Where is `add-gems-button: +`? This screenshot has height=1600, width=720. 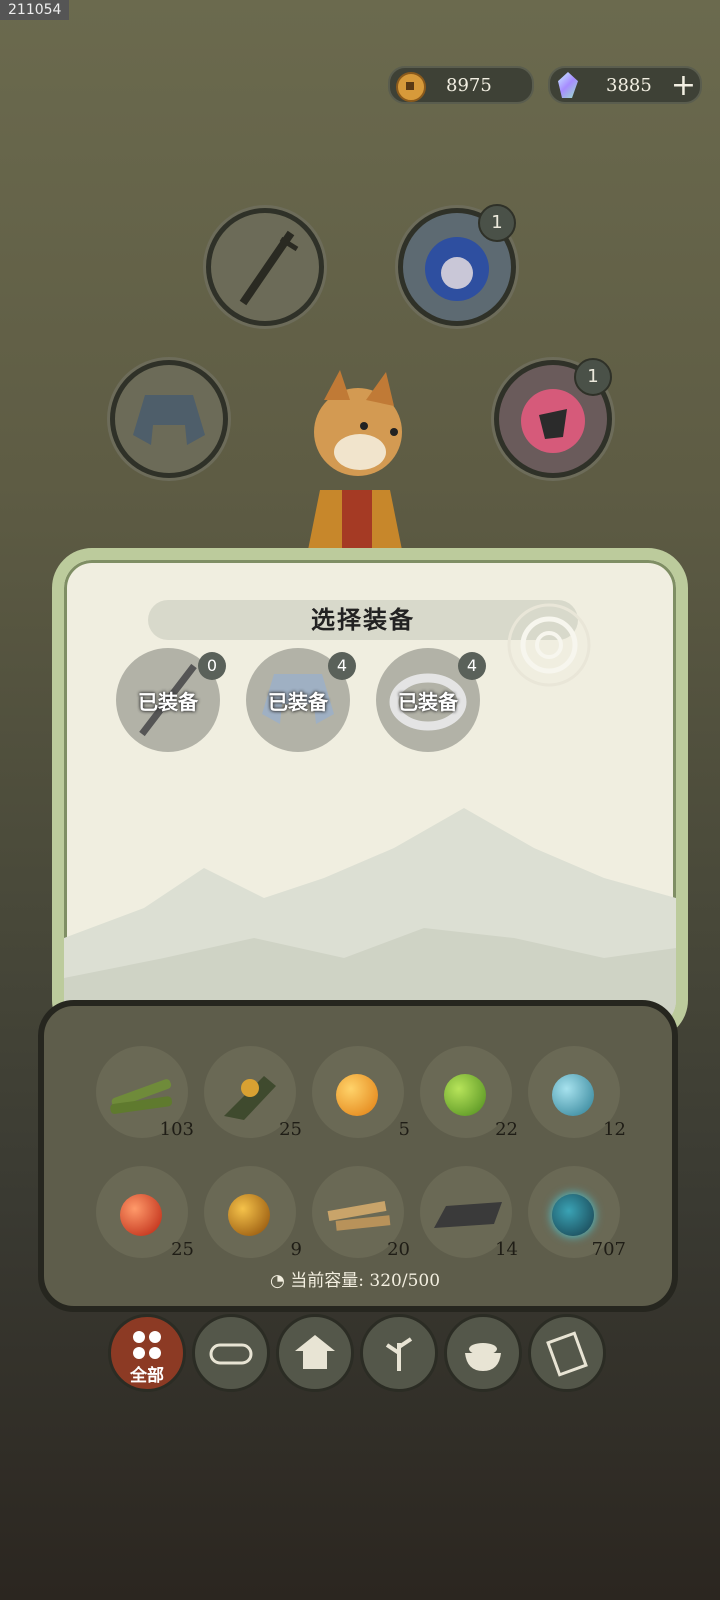
add-gems-button: + is located at coordinates (683, 85).